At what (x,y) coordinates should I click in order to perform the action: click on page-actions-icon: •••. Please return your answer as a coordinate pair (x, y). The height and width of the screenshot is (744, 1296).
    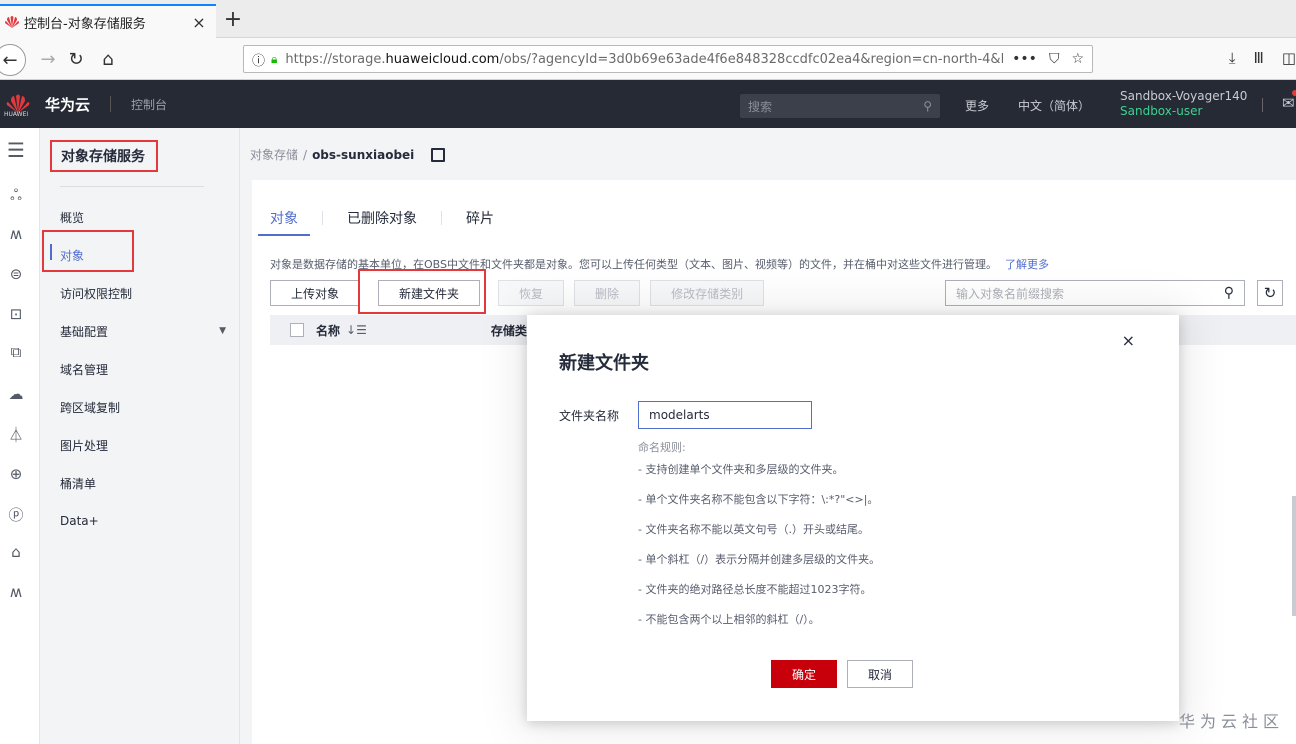
    Looking at the image, I should click on (1024, 59).